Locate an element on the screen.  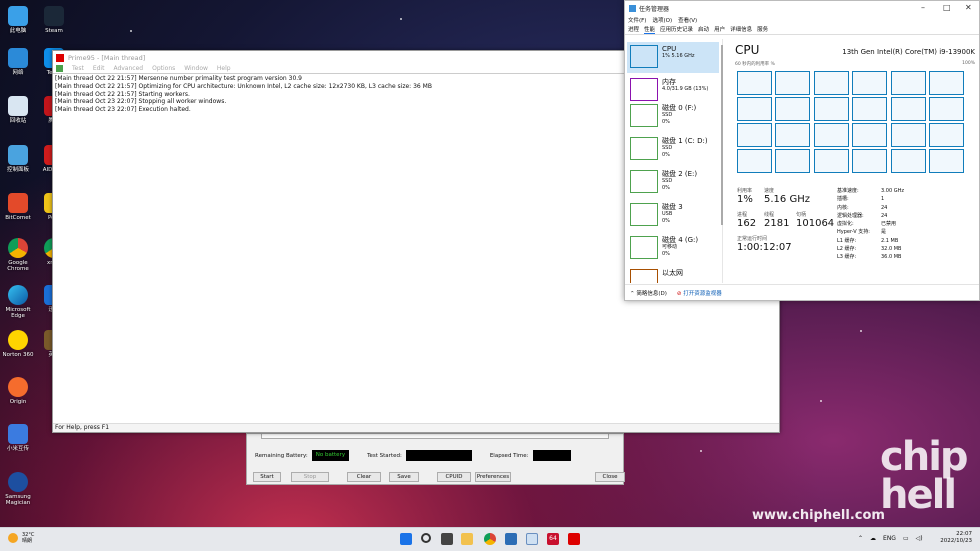
menu-edit: Edit is located at coordinates (99, 68).